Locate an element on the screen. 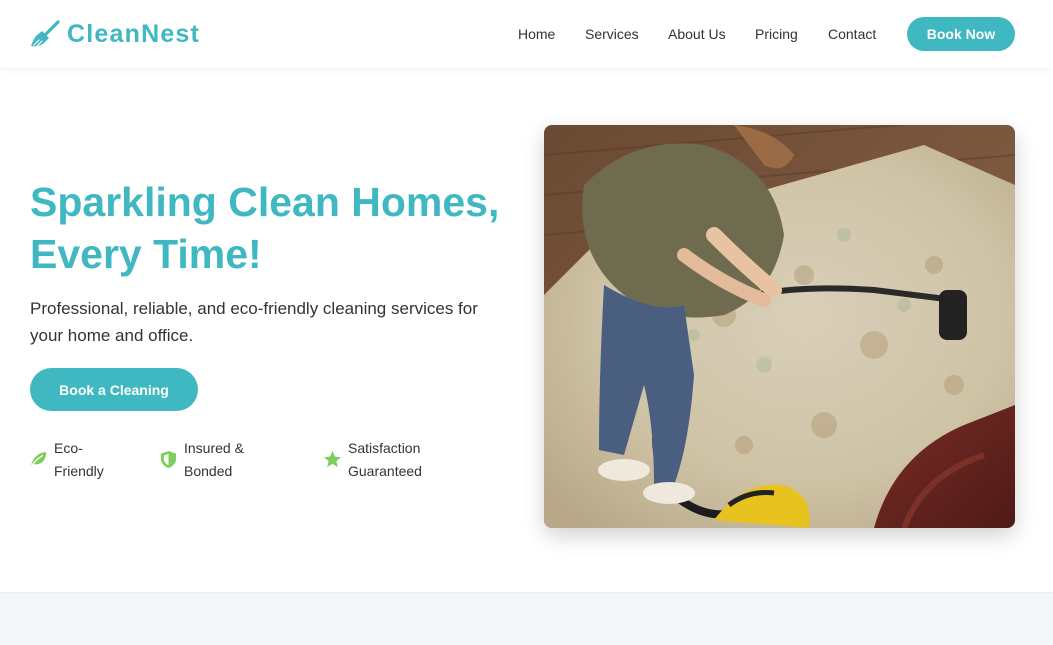 The image size is (1053, 645). hero-title: Sparkling Clean Homes, Every Time! is located at coordinates (280, 228).